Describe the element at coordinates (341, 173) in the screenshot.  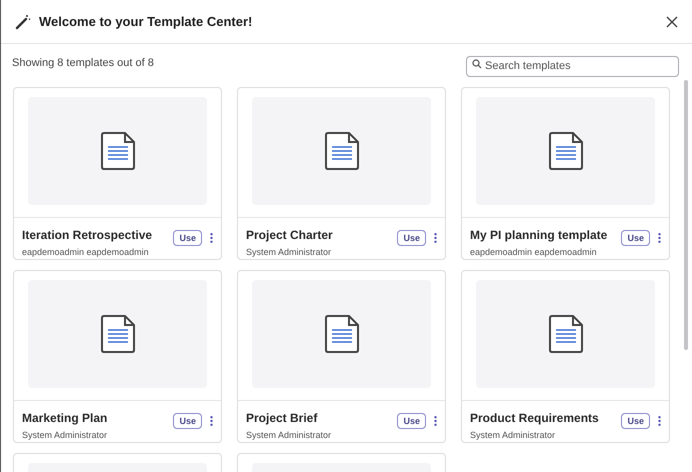
I see `template-card: Project Charter System Administrator Use` at that location.